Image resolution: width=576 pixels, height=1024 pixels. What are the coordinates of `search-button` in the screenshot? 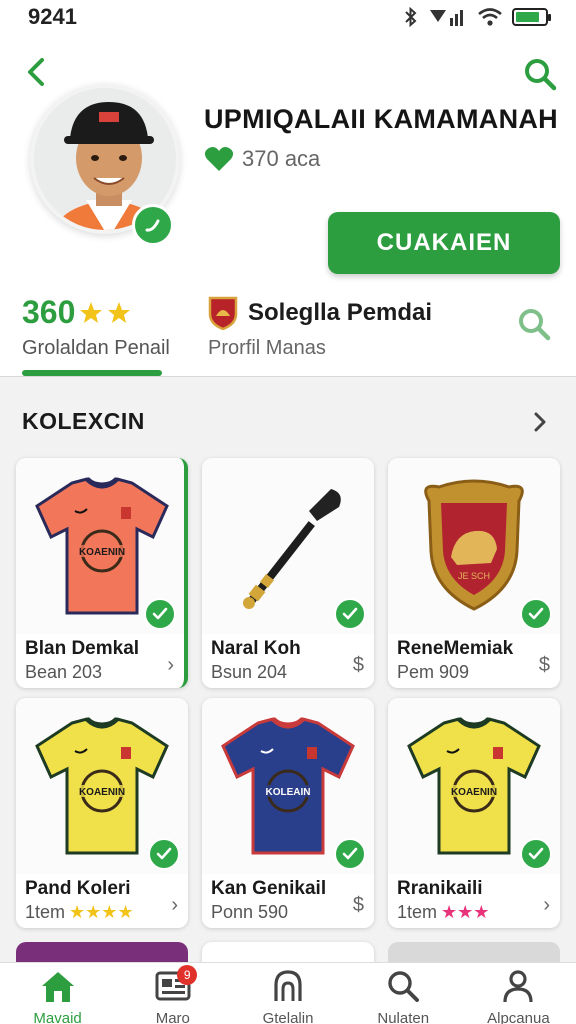 It's located at (540, 74).